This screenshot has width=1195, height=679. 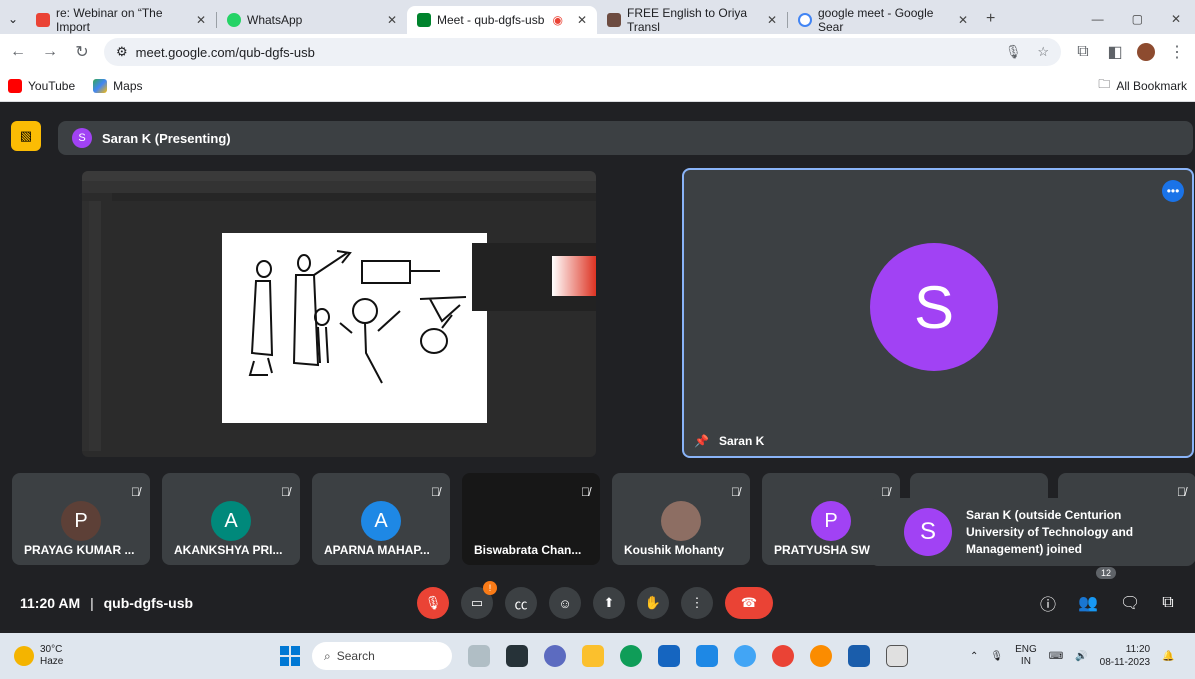 What do you see at coordinates (1125, 656) in the screenshot?
I see `clock: 11:20 08-11-2023` at bounding box center [1125, 656].